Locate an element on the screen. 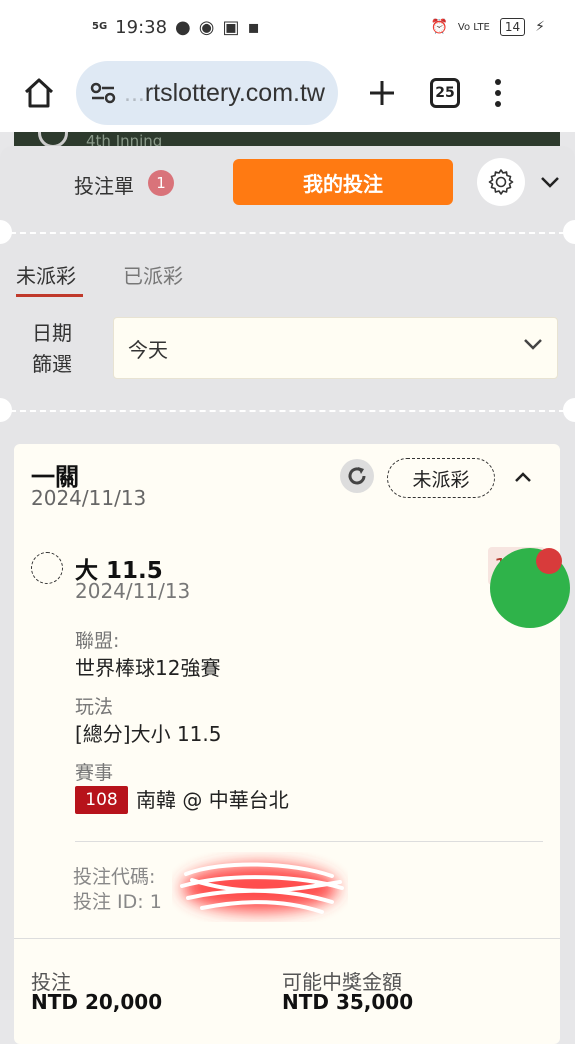 Image resolution: width=575 pixels, height=1044 pixels. doc-icon: ▪ is located at coordinates (253, 27).